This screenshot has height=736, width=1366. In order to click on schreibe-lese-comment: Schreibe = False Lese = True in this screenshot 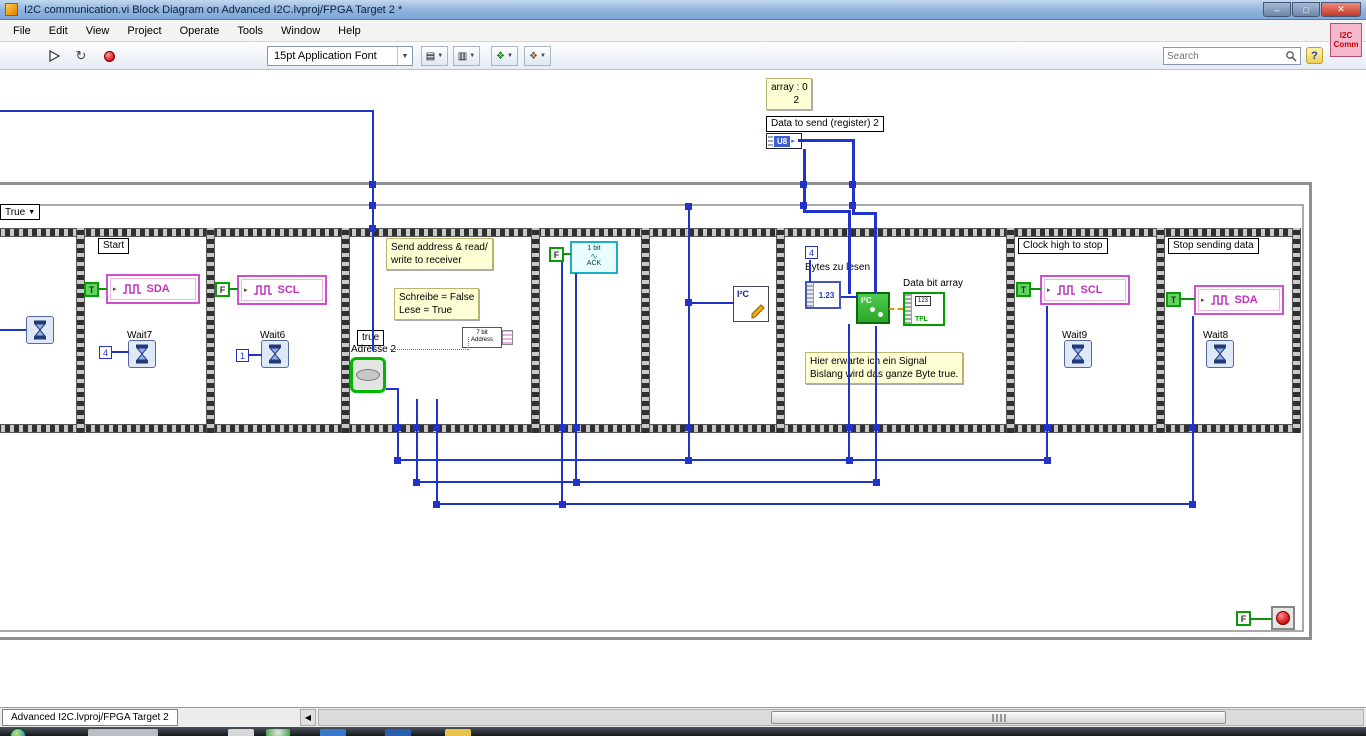, I will do `click(437, 304)`.